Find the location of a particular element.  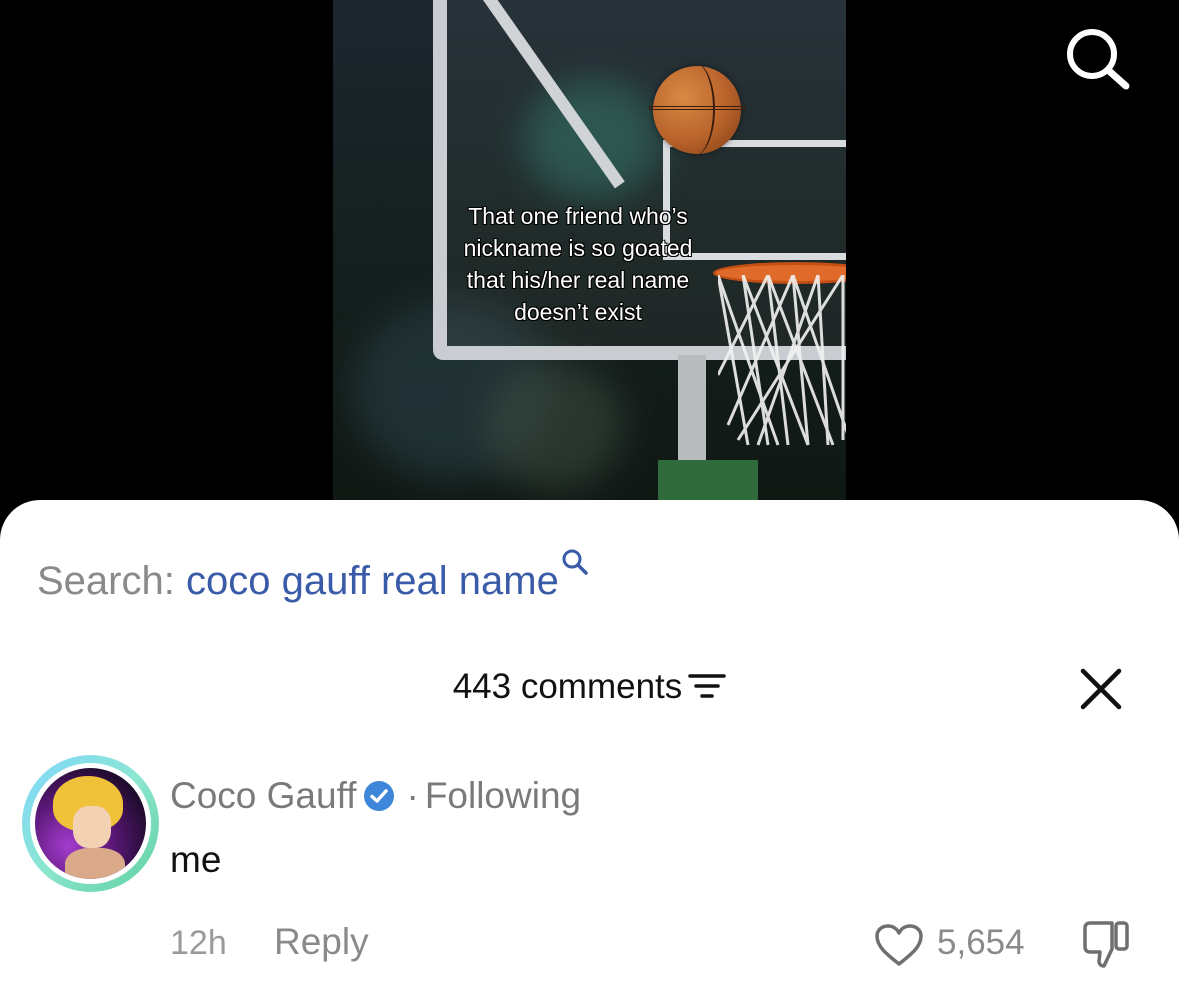

comments-header: 443 comments is located at coordinates (589, 687).